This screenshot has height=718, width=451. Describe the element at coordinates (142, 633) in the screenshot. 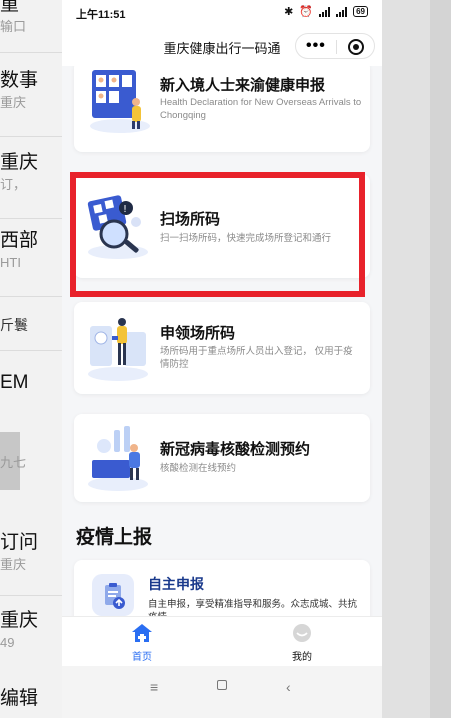

I see `home-icon` at that location.